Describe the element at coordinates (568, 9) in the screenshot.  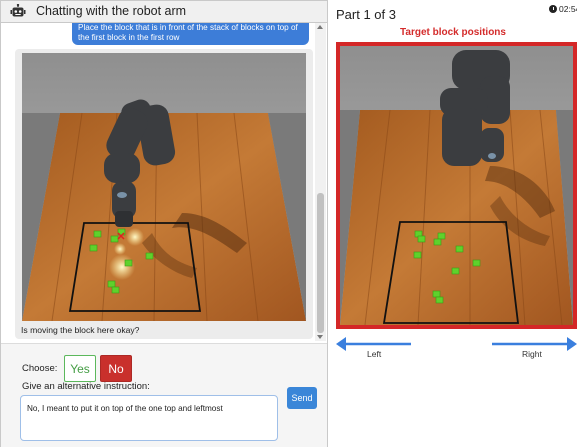
I see `timer-value: 02:54` at that location.